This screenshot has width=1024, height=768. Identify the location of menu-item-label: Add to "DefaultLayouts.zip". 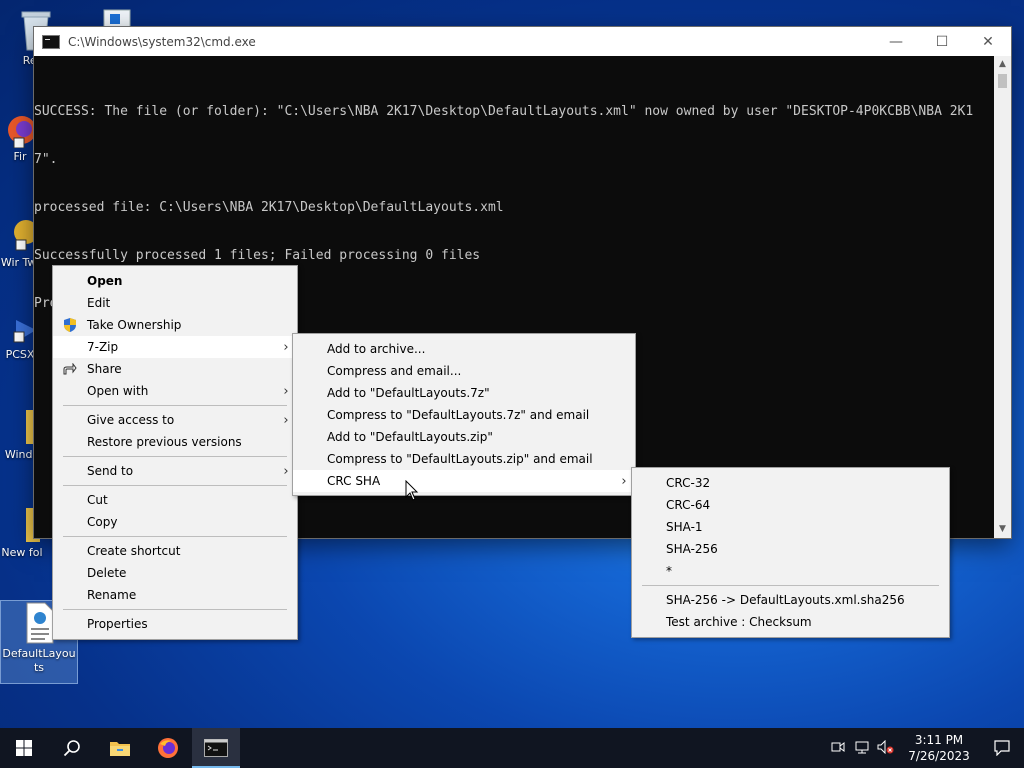
(410, 437).